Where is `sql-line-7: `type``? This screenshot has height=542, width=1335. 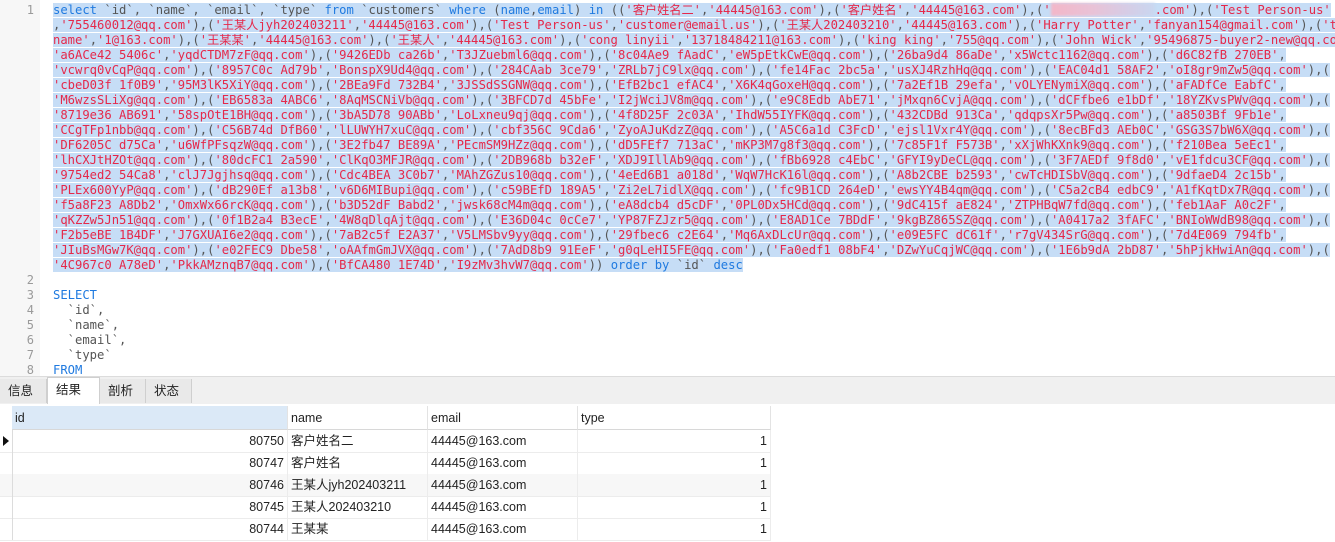
sql-line-7: `type` is located at coordinates (82, 355).